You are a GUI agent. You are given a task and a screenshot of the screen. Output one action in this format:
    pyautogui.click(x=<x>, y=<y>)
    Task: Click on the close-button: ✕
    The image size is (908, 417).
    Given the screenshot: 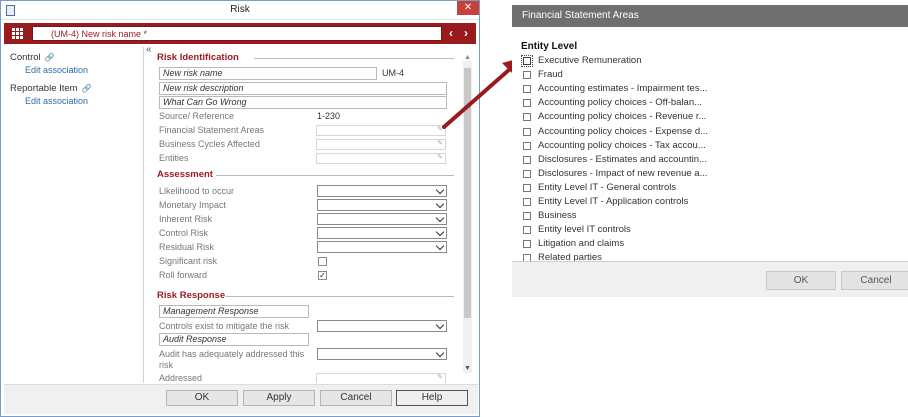 What is the action you would take?
    pyautogui.click(x=468, y=8)
    